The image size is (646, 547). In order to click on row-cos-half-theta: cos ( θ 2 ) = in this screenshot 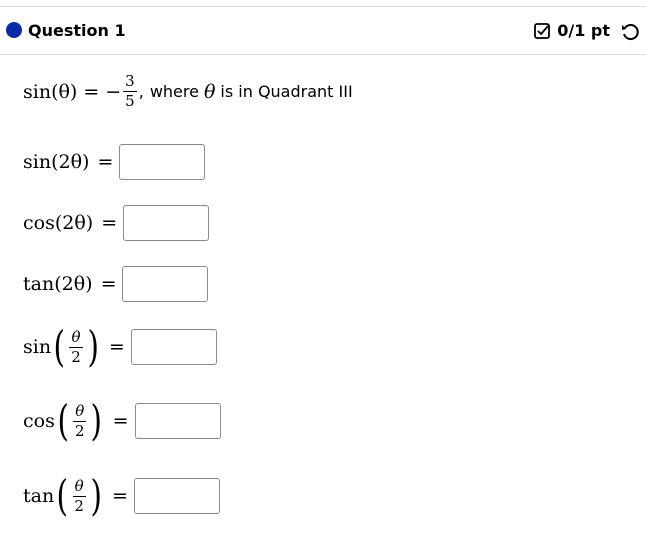, I will do `click(122, 421)`.